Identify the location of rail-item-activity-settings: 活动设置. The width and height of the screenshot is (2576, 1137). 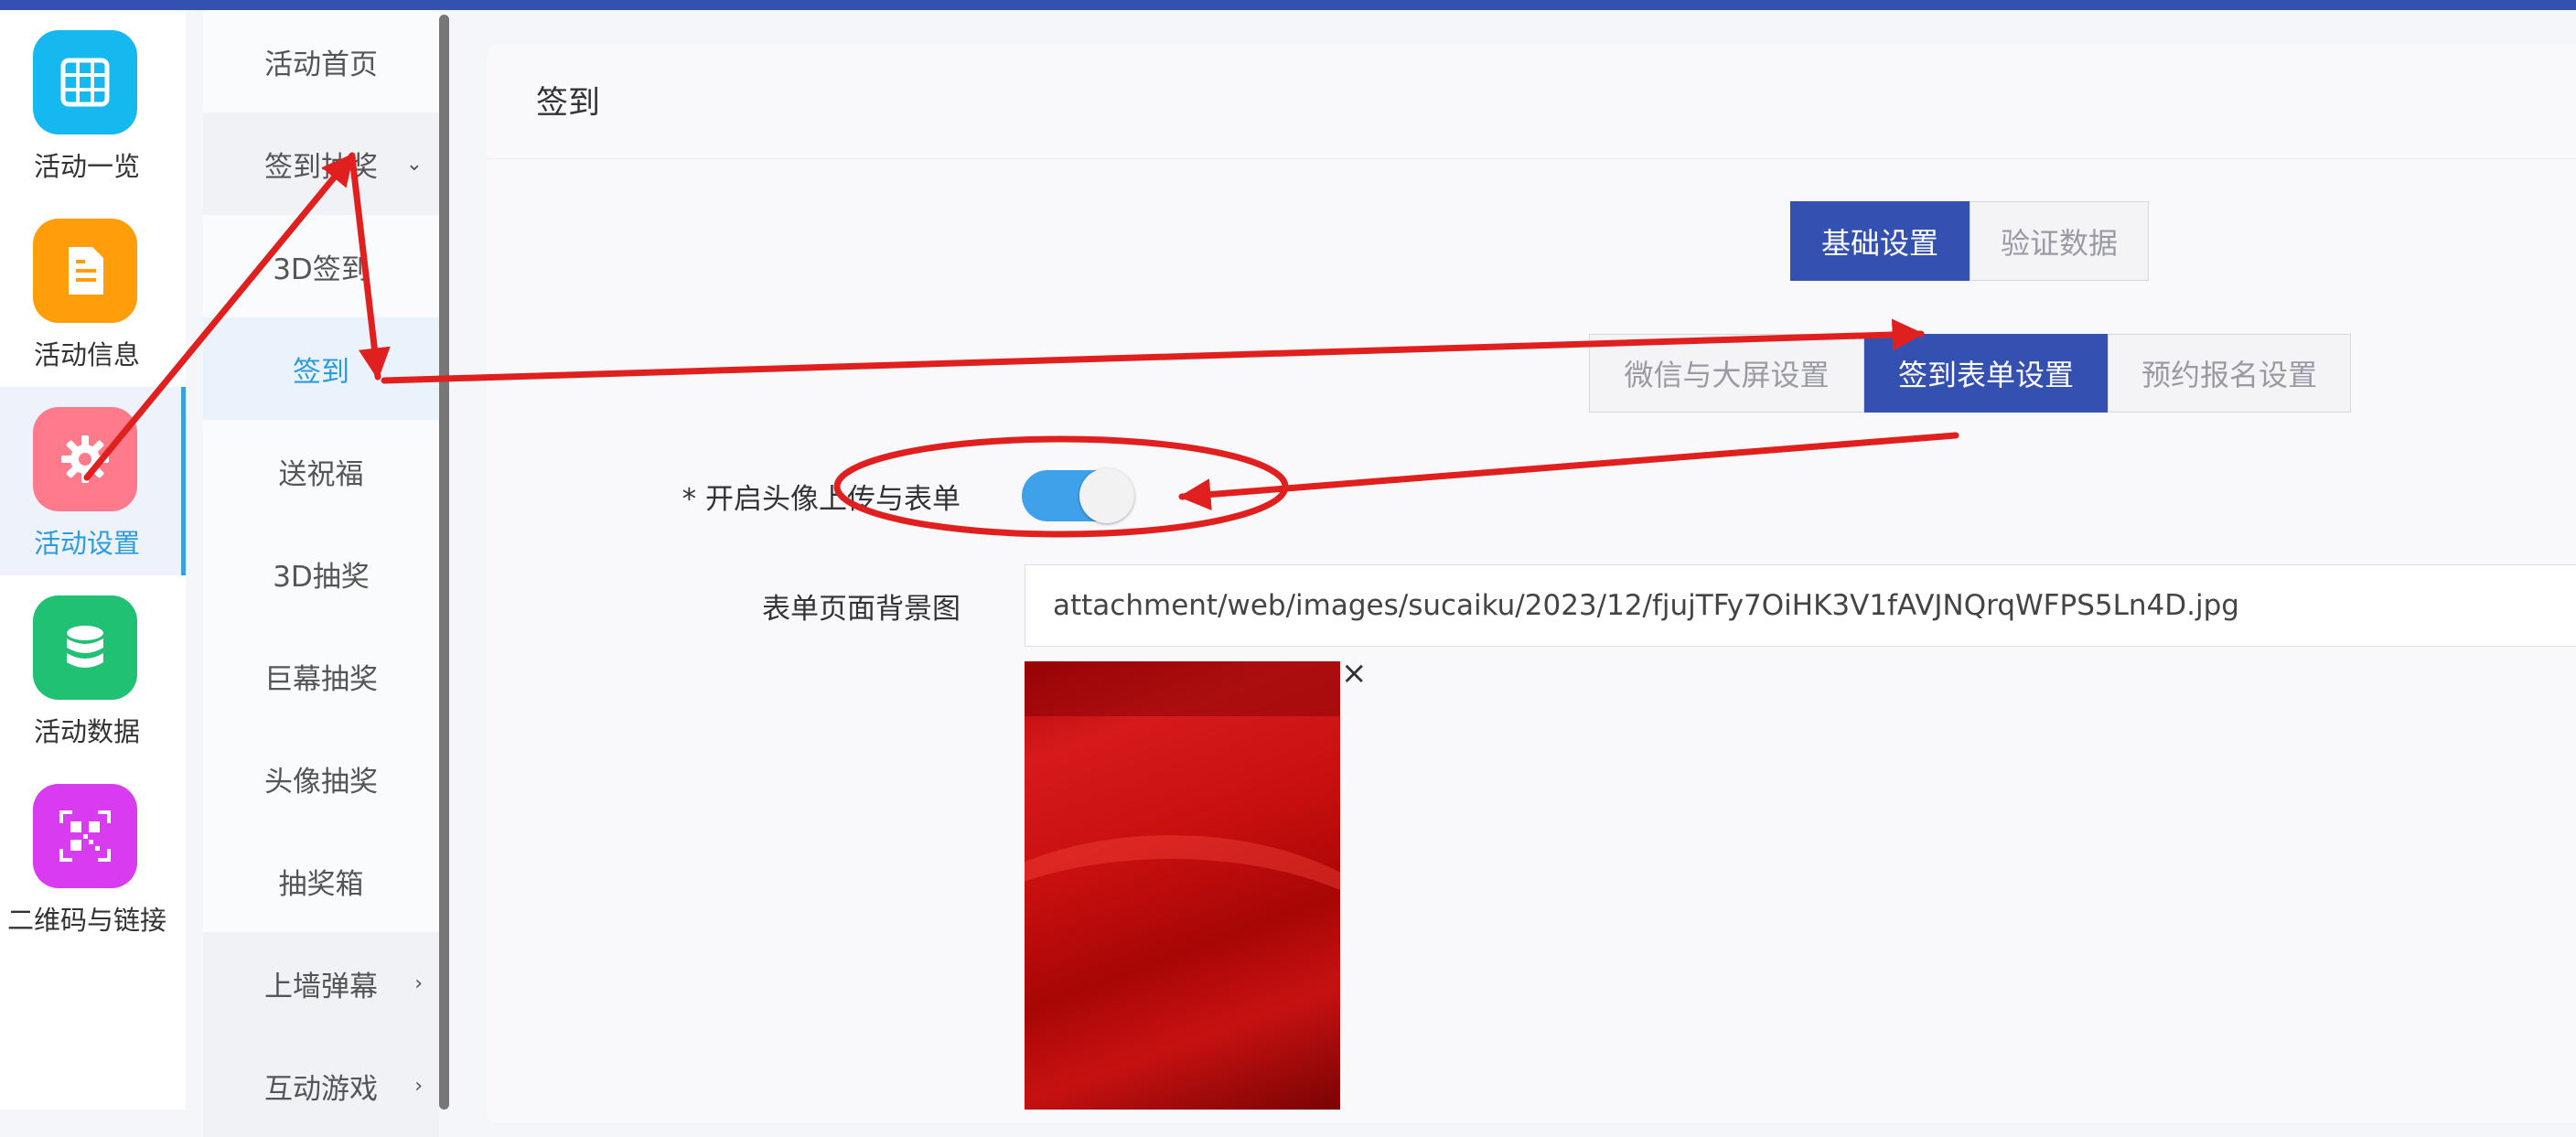
(93, 481).